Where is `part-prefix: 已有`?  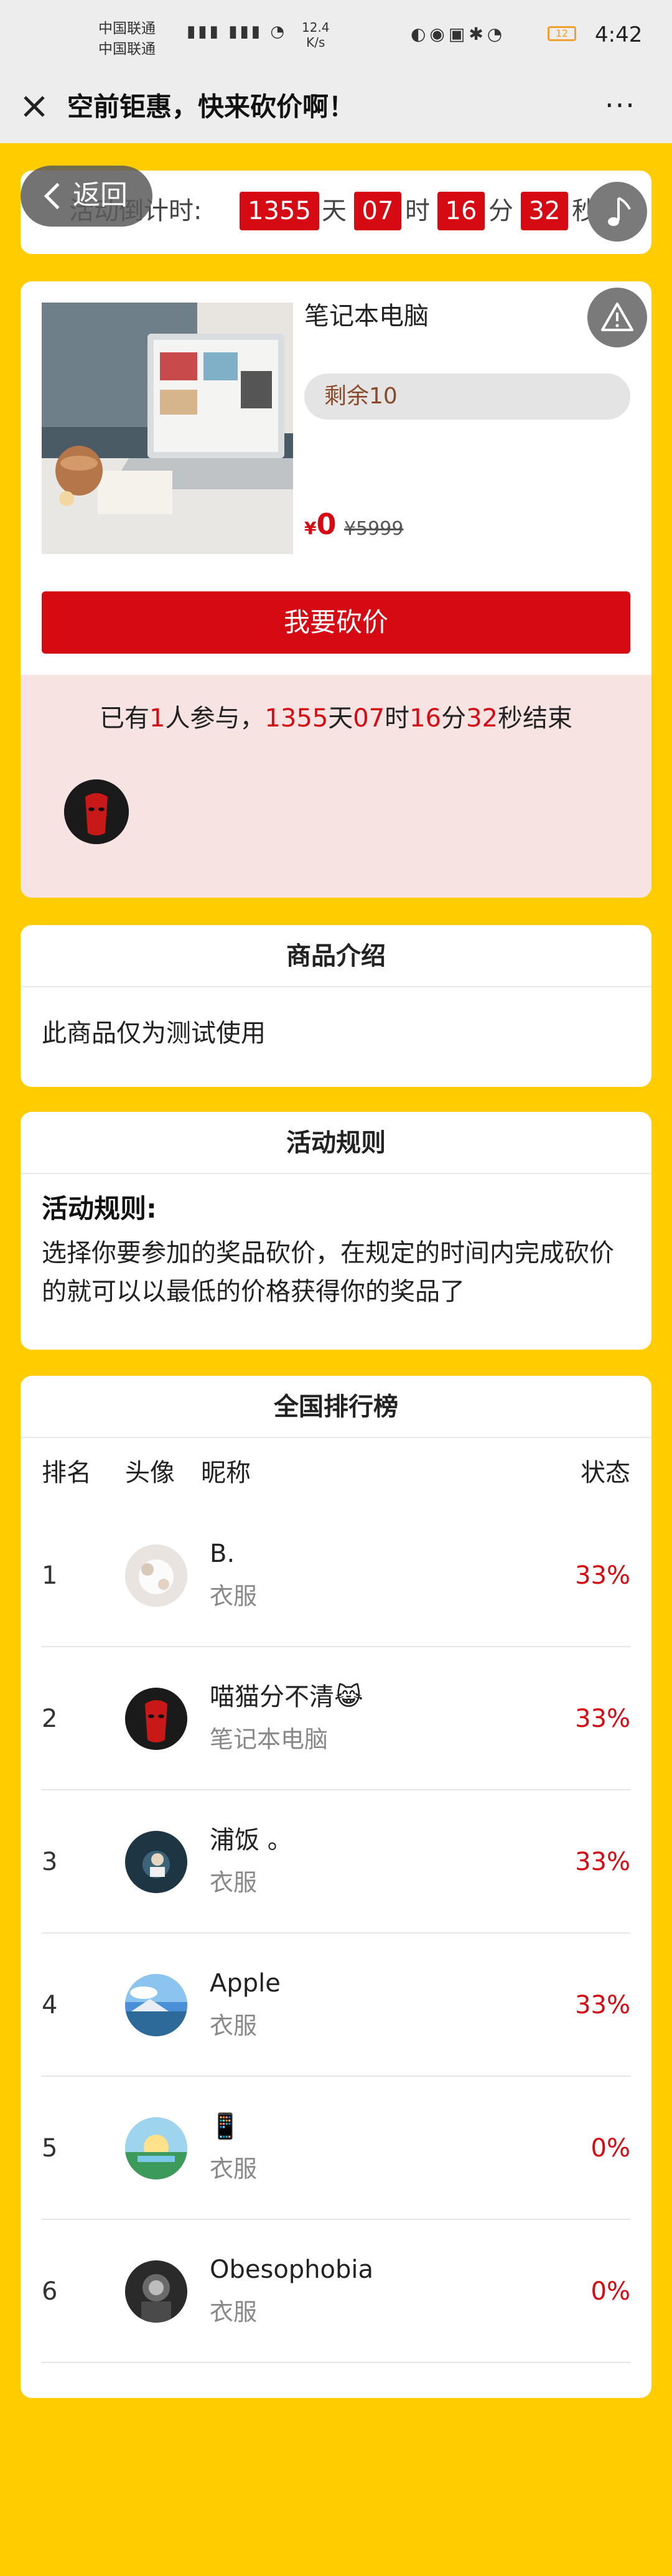 part-prefix: 已有 is located at coordinates (125, 718).